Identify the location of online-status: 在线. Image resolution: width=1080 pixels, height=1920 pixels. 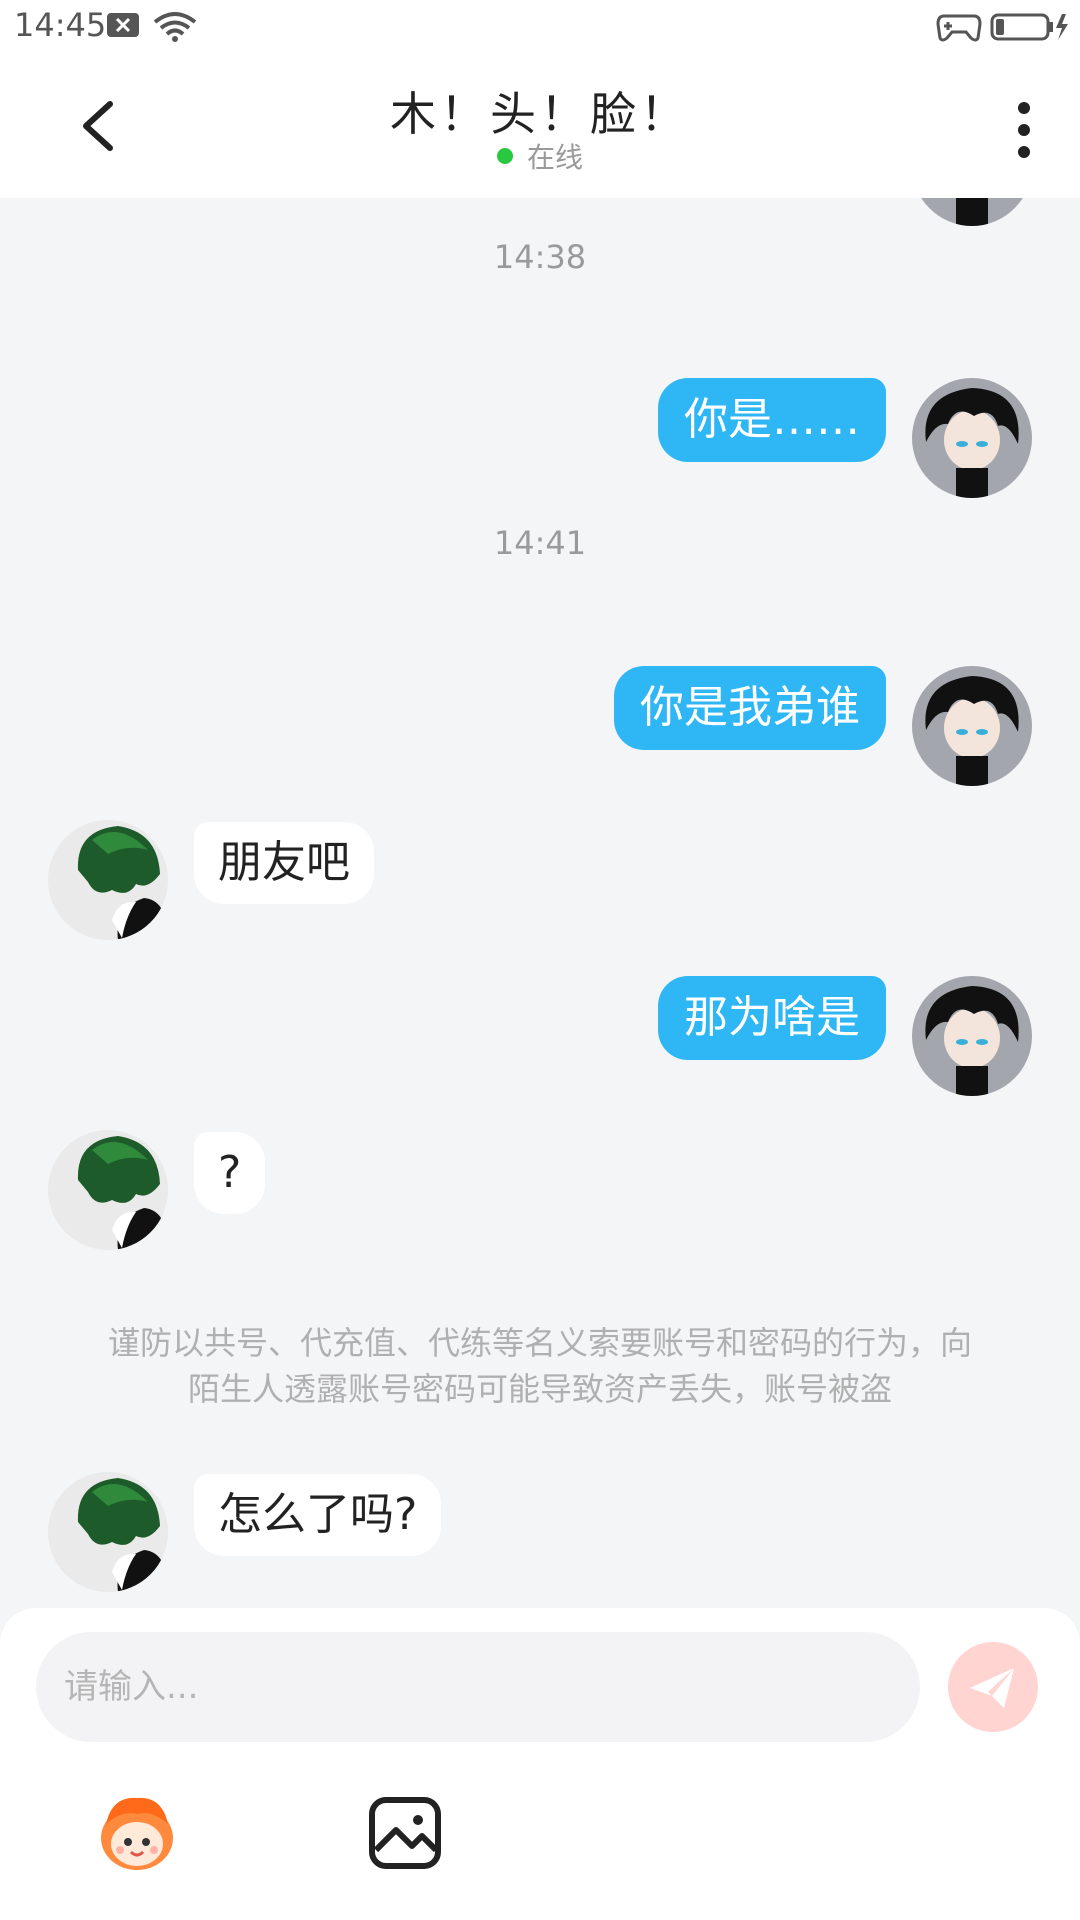
(540, 156).